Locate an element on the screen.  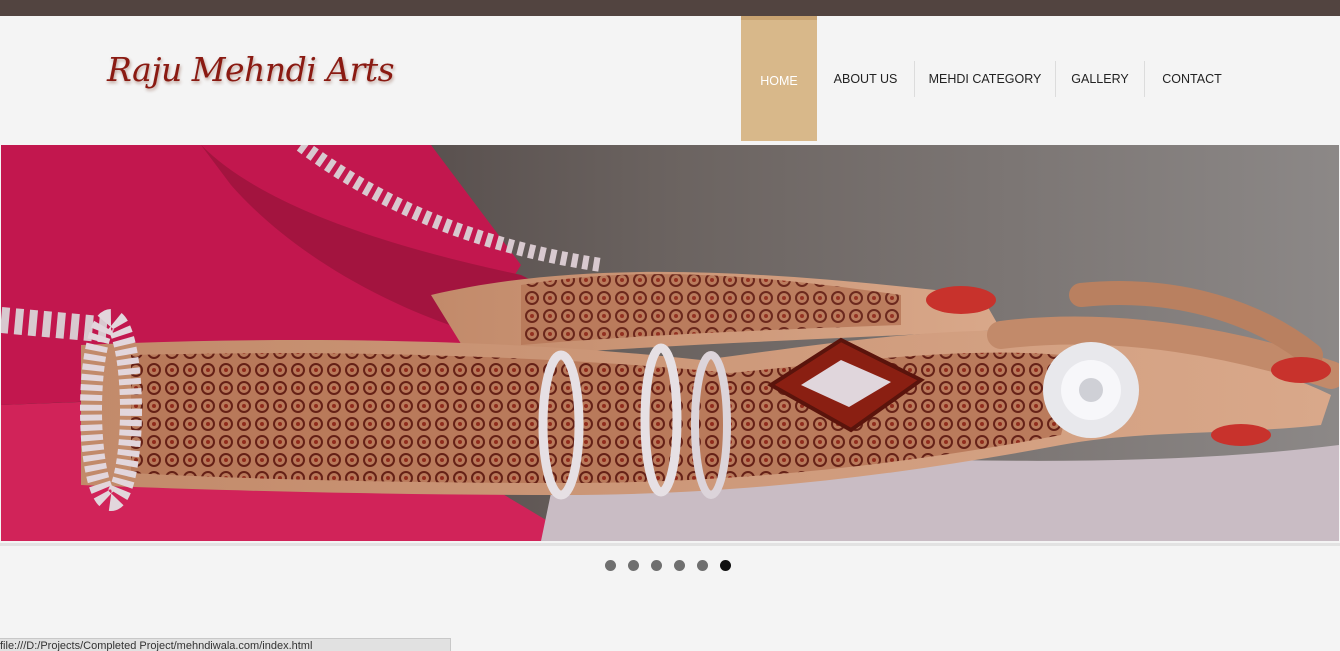
nav-home: HOME is located at coordinates (779, 78).